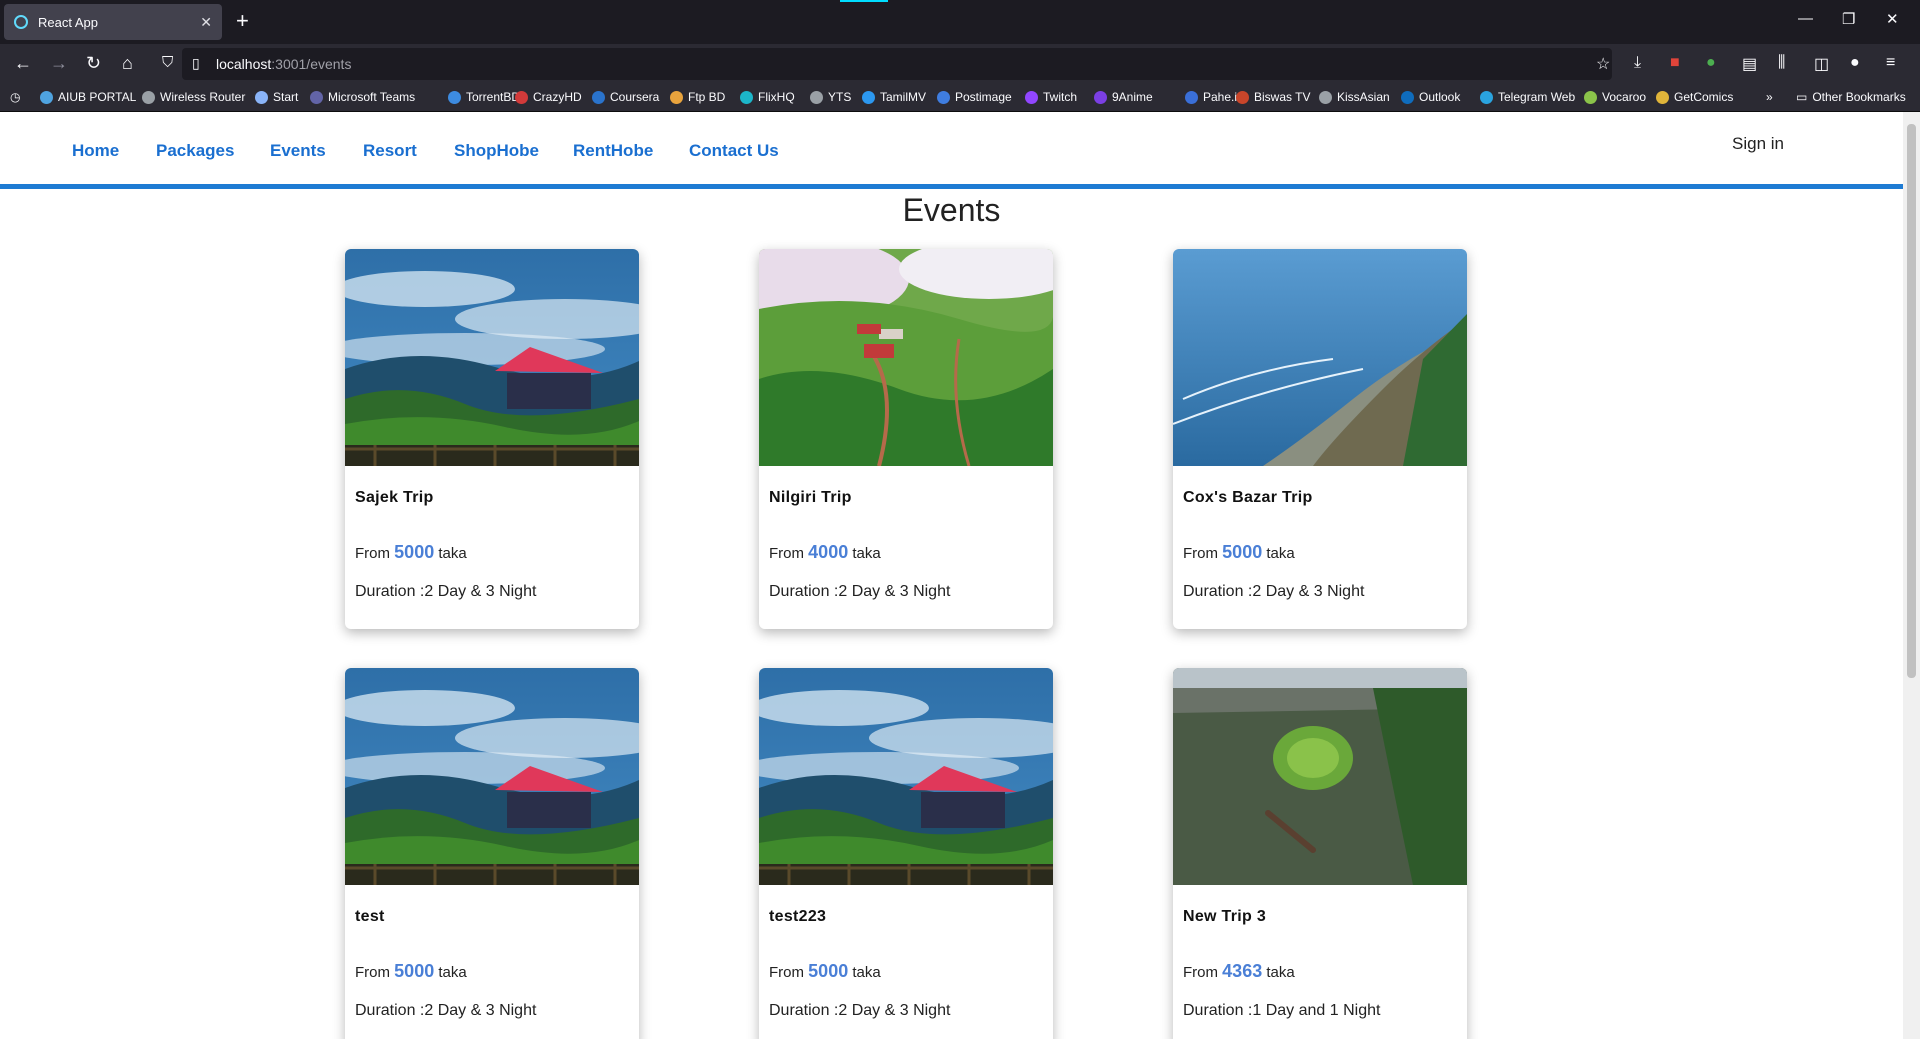 The height and width of the screenshot is (1039, 1920). Describe the element at coordinates (113, 22) in the screenshot. I see `browser-tab: React App ✕` at that location.